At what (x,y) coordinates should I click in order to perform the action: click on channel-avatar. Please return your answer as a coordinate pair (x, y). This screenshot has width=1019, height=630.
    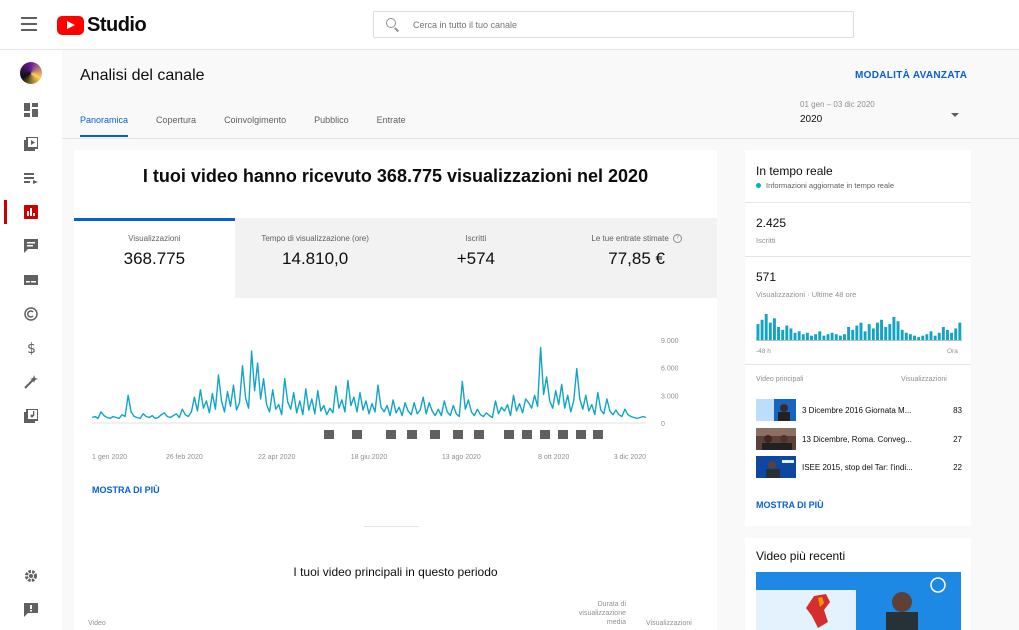
    Looking at the image, I should click on (31, 73).